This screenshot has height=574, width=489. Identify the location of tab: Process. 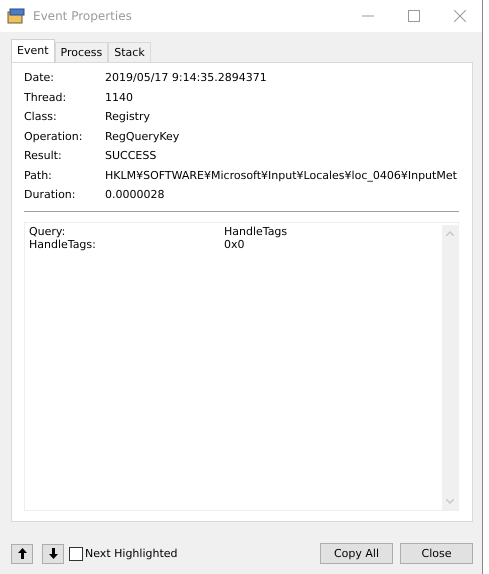
(81, 52).